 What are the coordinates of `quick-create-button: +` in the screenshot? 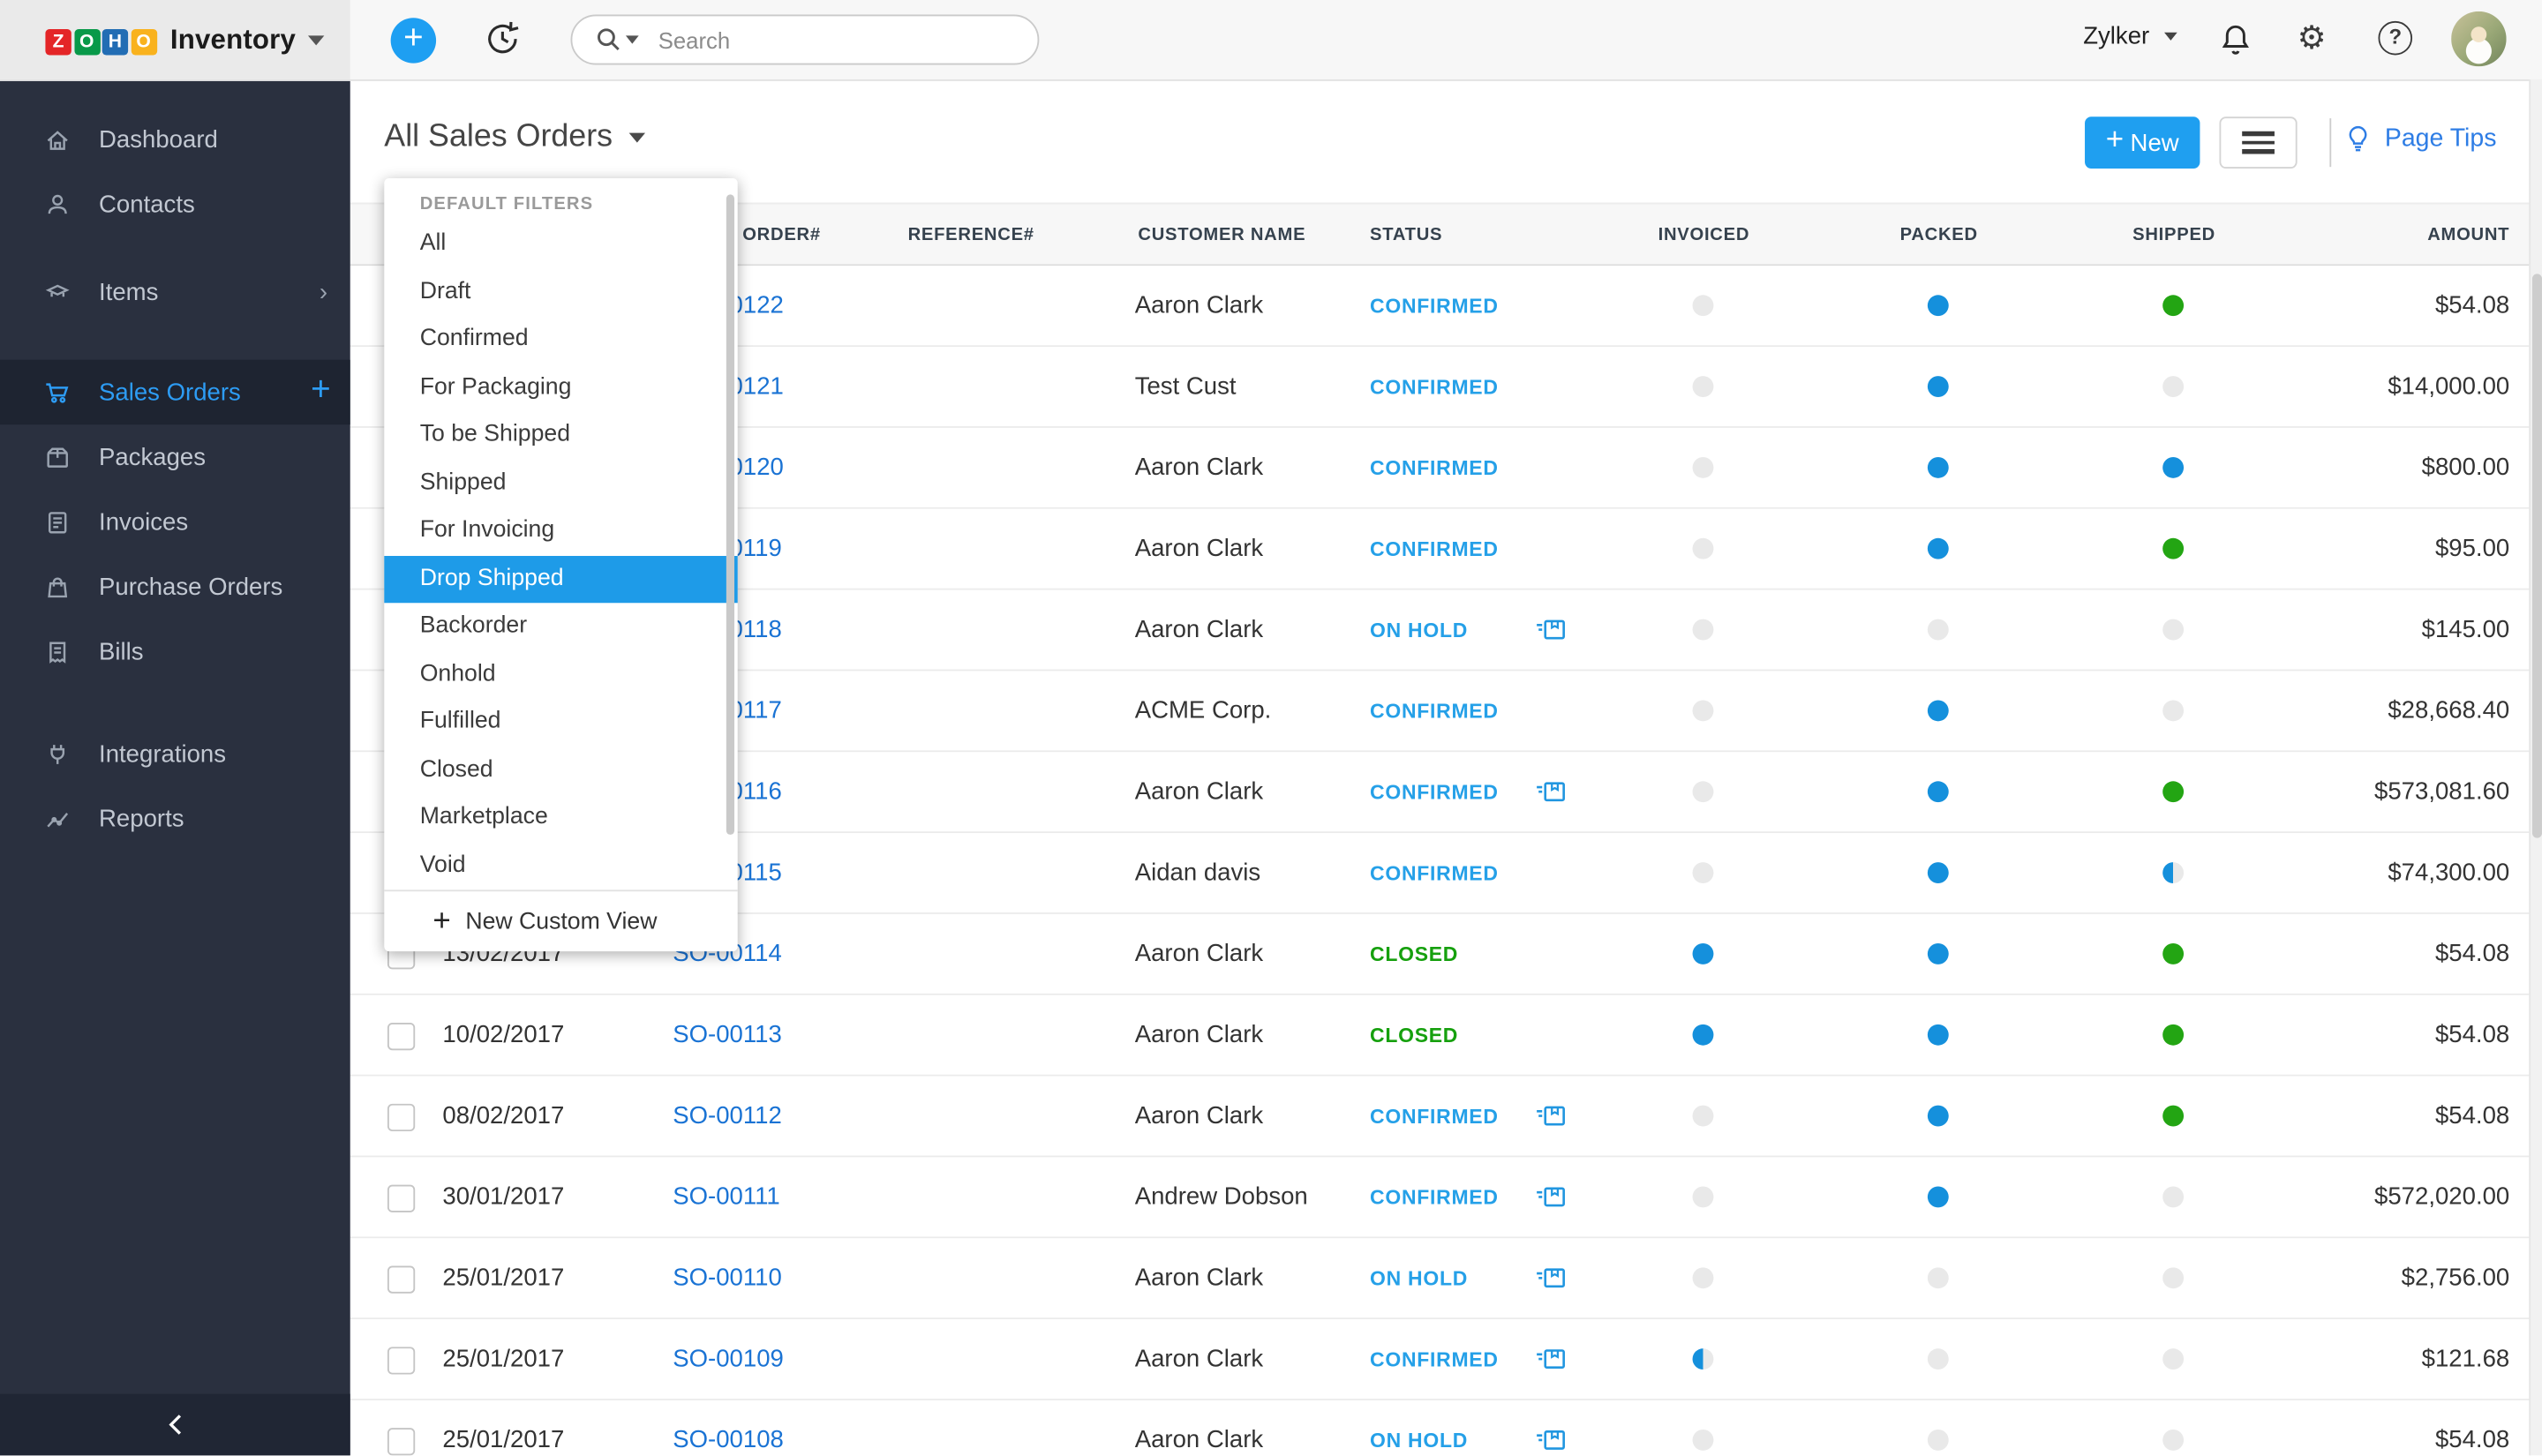 It's located at (413, 41).